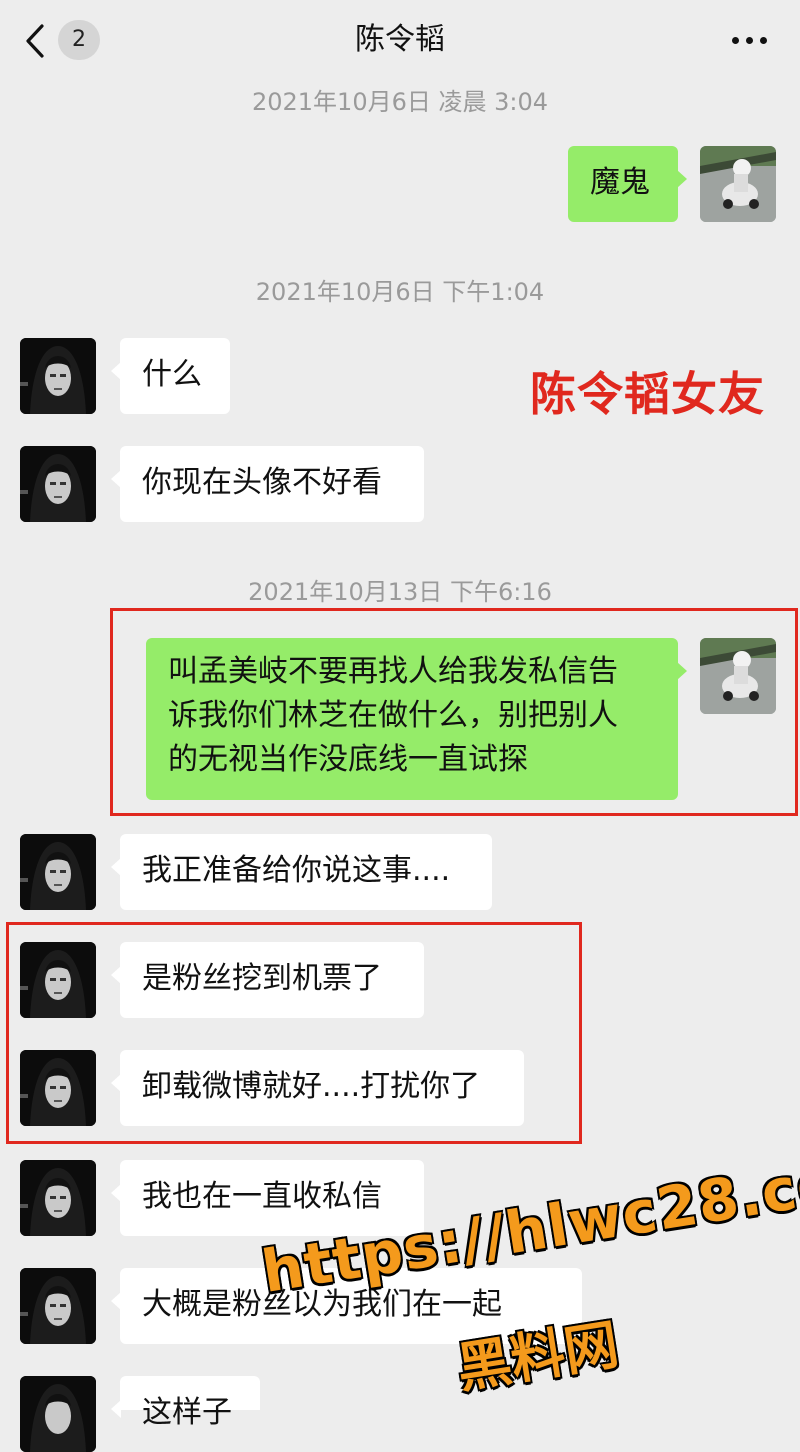  I want to click on received-message-bubble: 这样子, so click(185, 1403).